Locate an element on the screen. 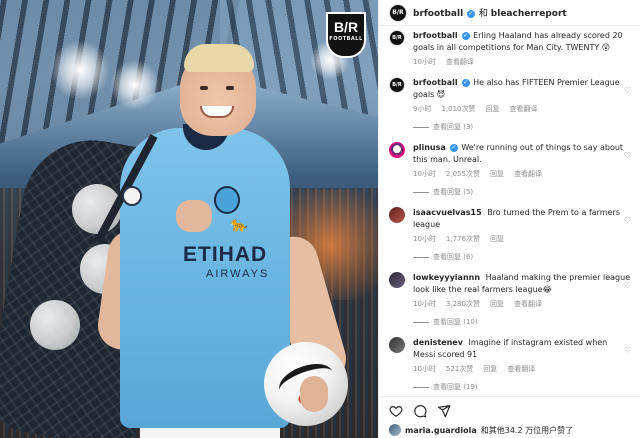 The height and width of the screenshot is (438, 640). comment-likes: 2,055次赞 is located at coordinates (463, 174).